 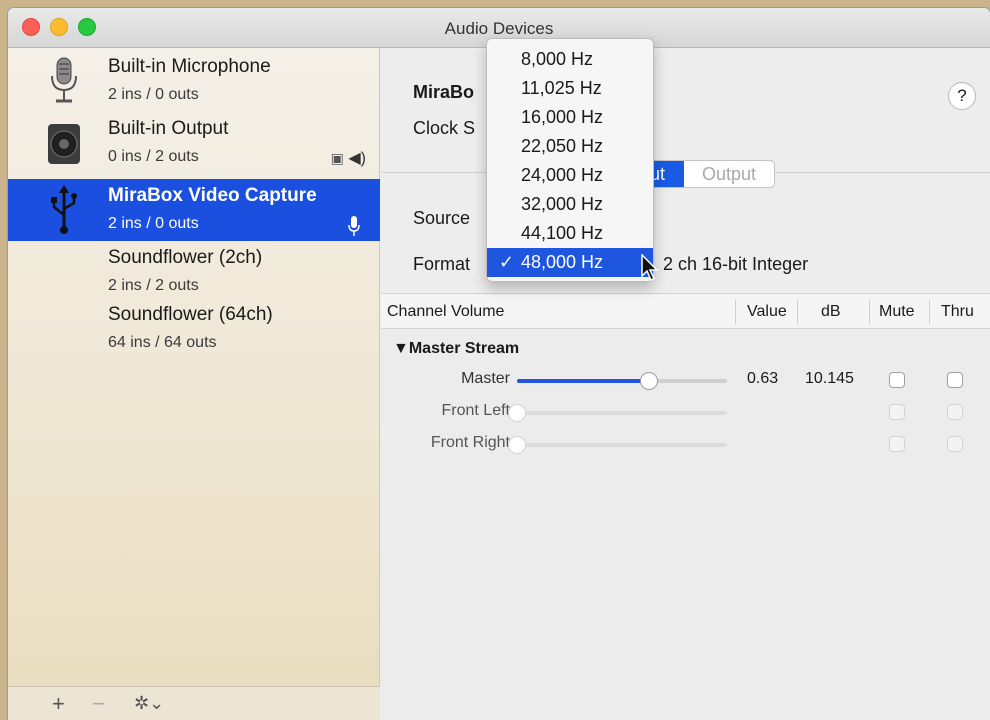 I want to click on sample-rate-label: 32,000 Hz, so click(x=562, y=204).